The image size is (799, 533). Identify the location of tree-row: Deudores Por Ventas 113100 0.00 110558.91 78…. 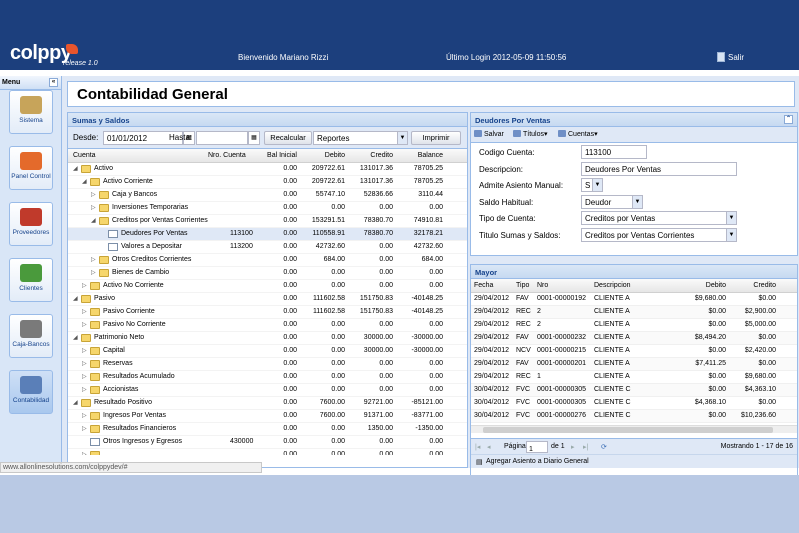
(267, 234).